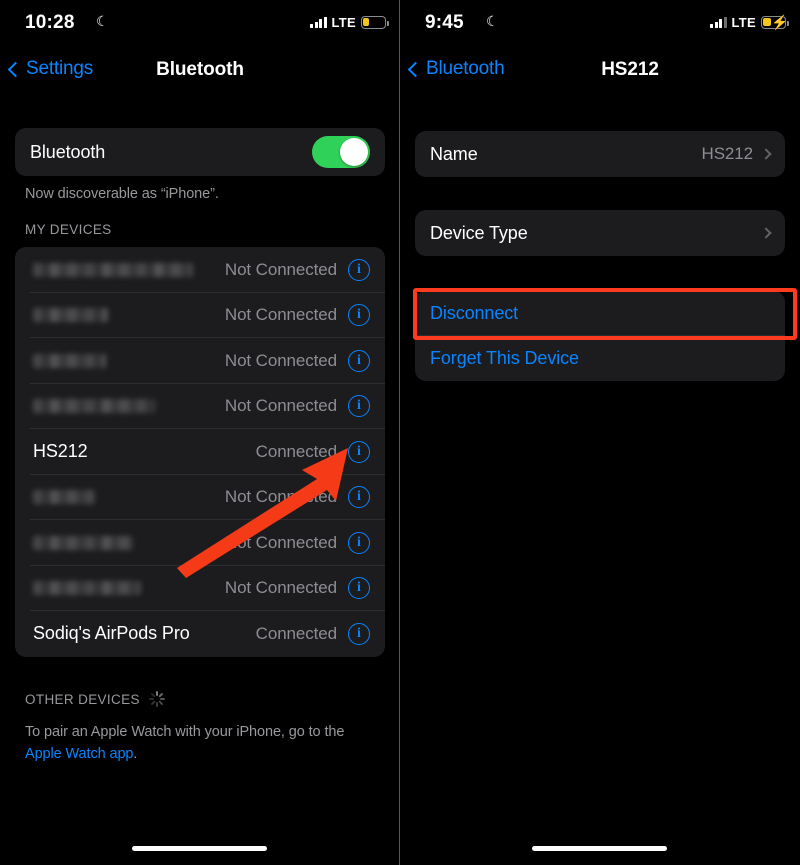 Image resolution: width=800 pixels, height=865 pixels. What do you see at coordinates (600, 73) in the screenshot?
I see `nav-bar-right: Bluetooth HS212` at bounding box center [600, 73].